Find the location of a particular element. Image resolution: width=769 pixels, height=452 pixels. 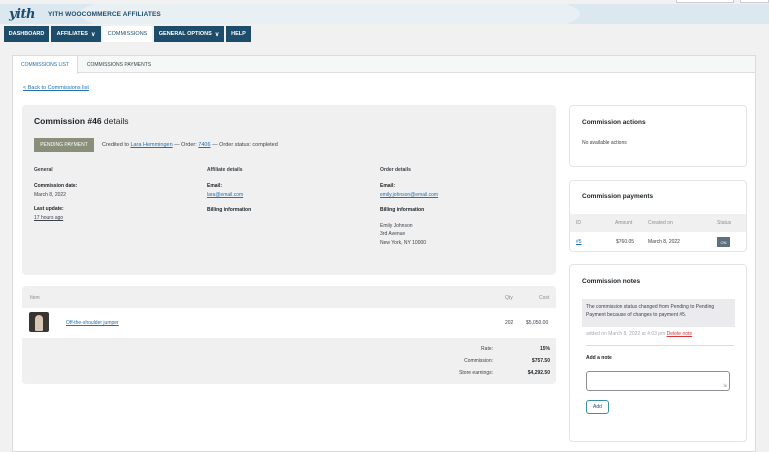

affiliate-billing-label: Billing information is located at coordinates (229, 210).